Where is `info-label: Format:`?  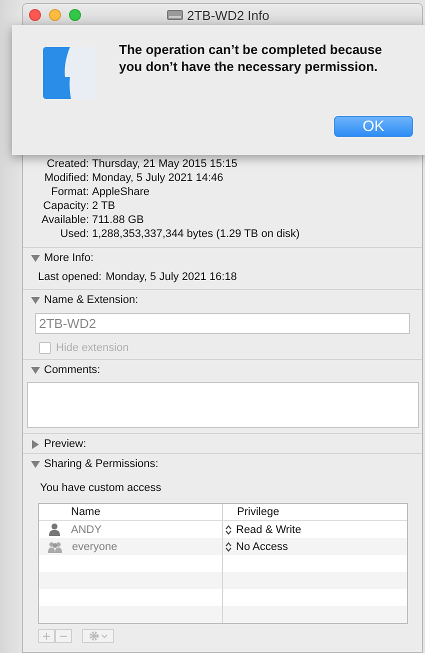
info-label: Format: is located at coordinates (69, 192).